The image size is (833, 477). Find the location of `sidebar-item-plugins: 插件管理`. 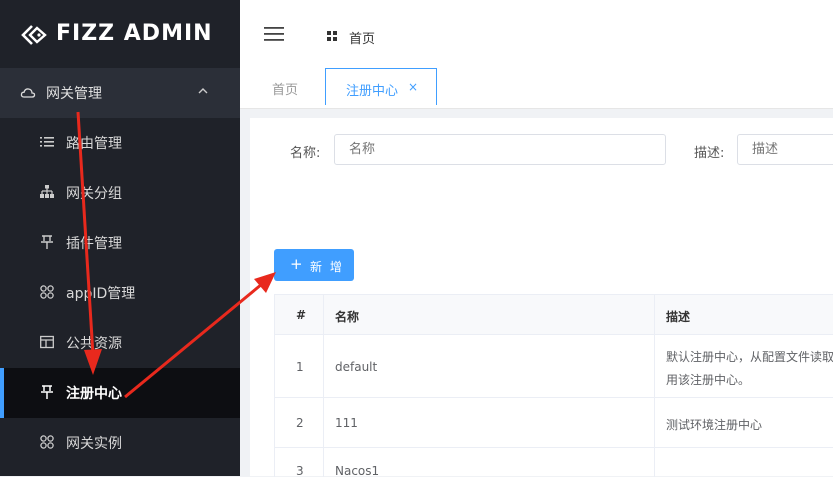

sidebar-item-plugins: 插件管理 is located at coordinates (120, 243).